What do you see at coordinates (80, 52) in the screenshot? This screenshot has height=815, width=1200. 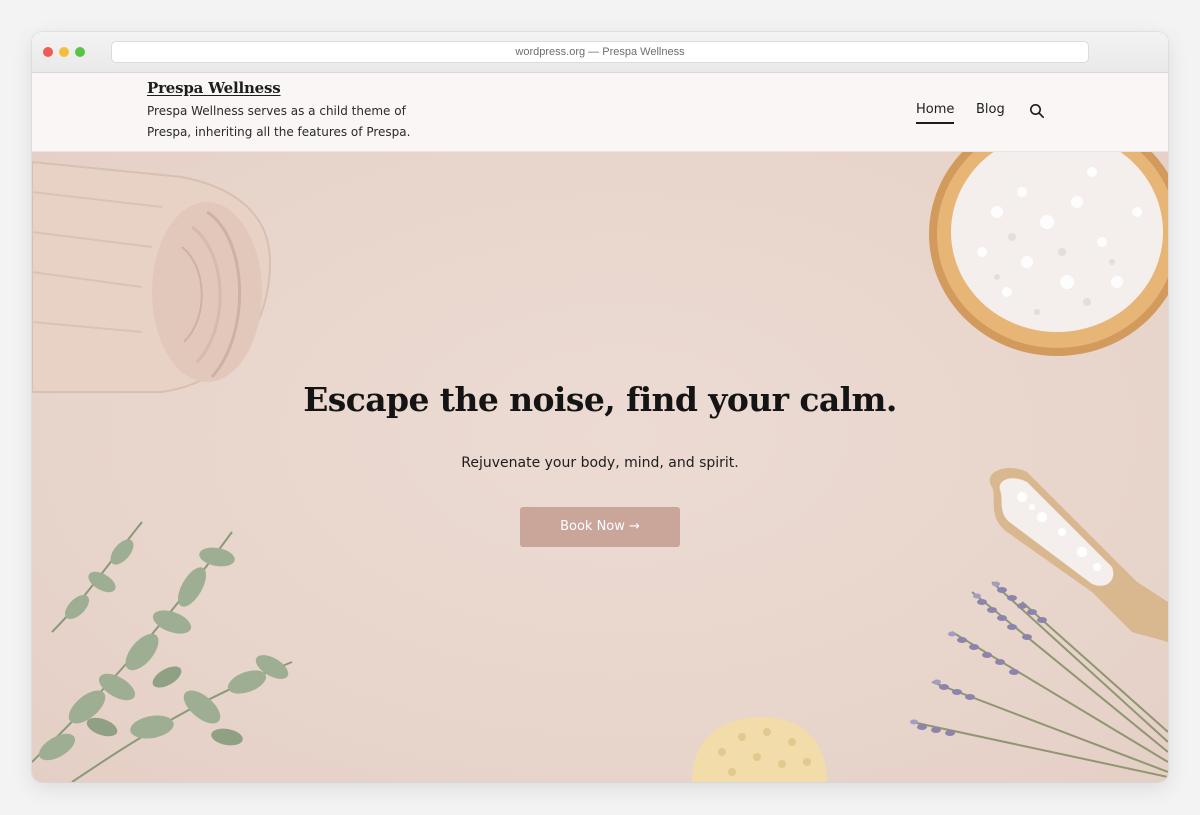 I see `maximize-window-button` at bounding box center [80, 52].